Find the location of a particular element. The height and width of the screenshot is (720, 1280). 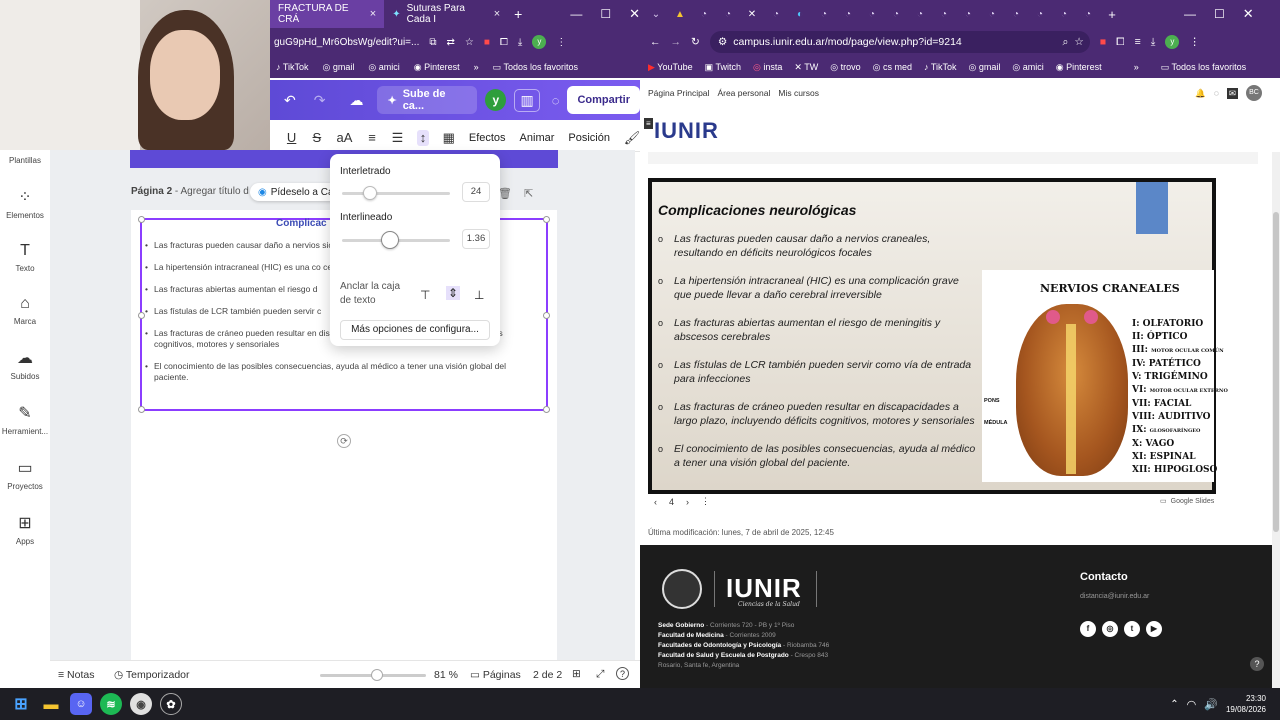

more-icon: ⋮ is located at coordinates (705, 501).